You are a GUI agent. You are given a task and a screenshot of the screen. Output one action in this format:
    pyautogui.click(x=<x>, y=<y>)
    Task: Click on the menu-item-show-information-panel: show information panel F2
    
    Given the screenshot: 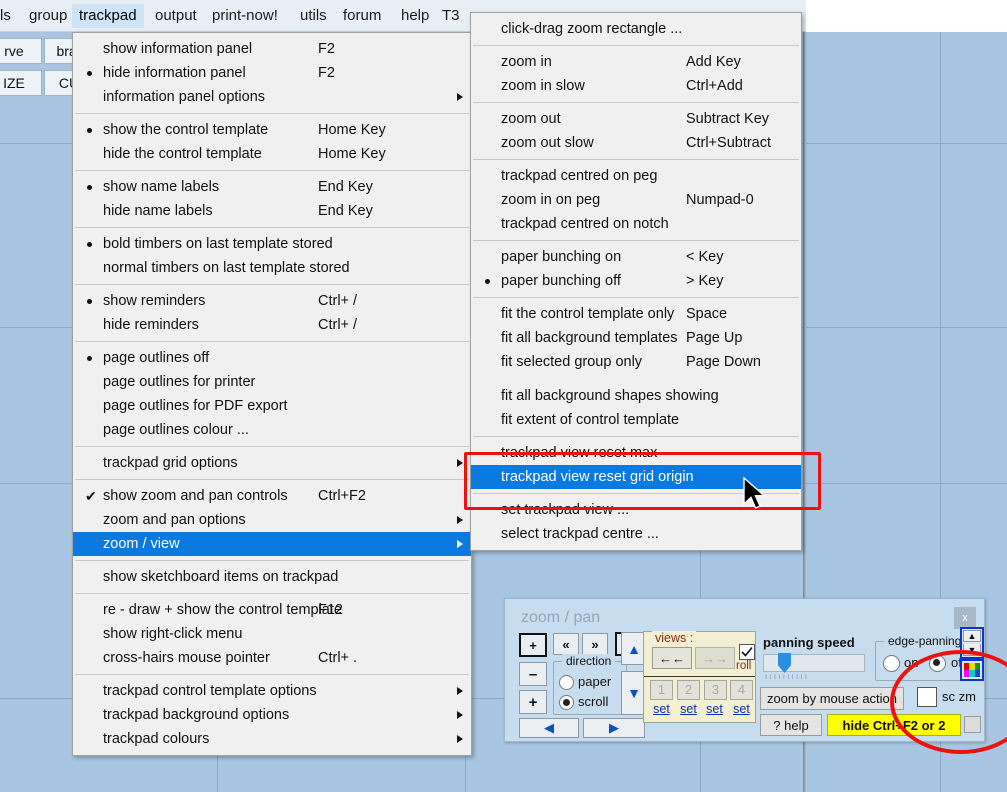 What is the action you would take?
    pyautogui.click(x=272, y=49)
    